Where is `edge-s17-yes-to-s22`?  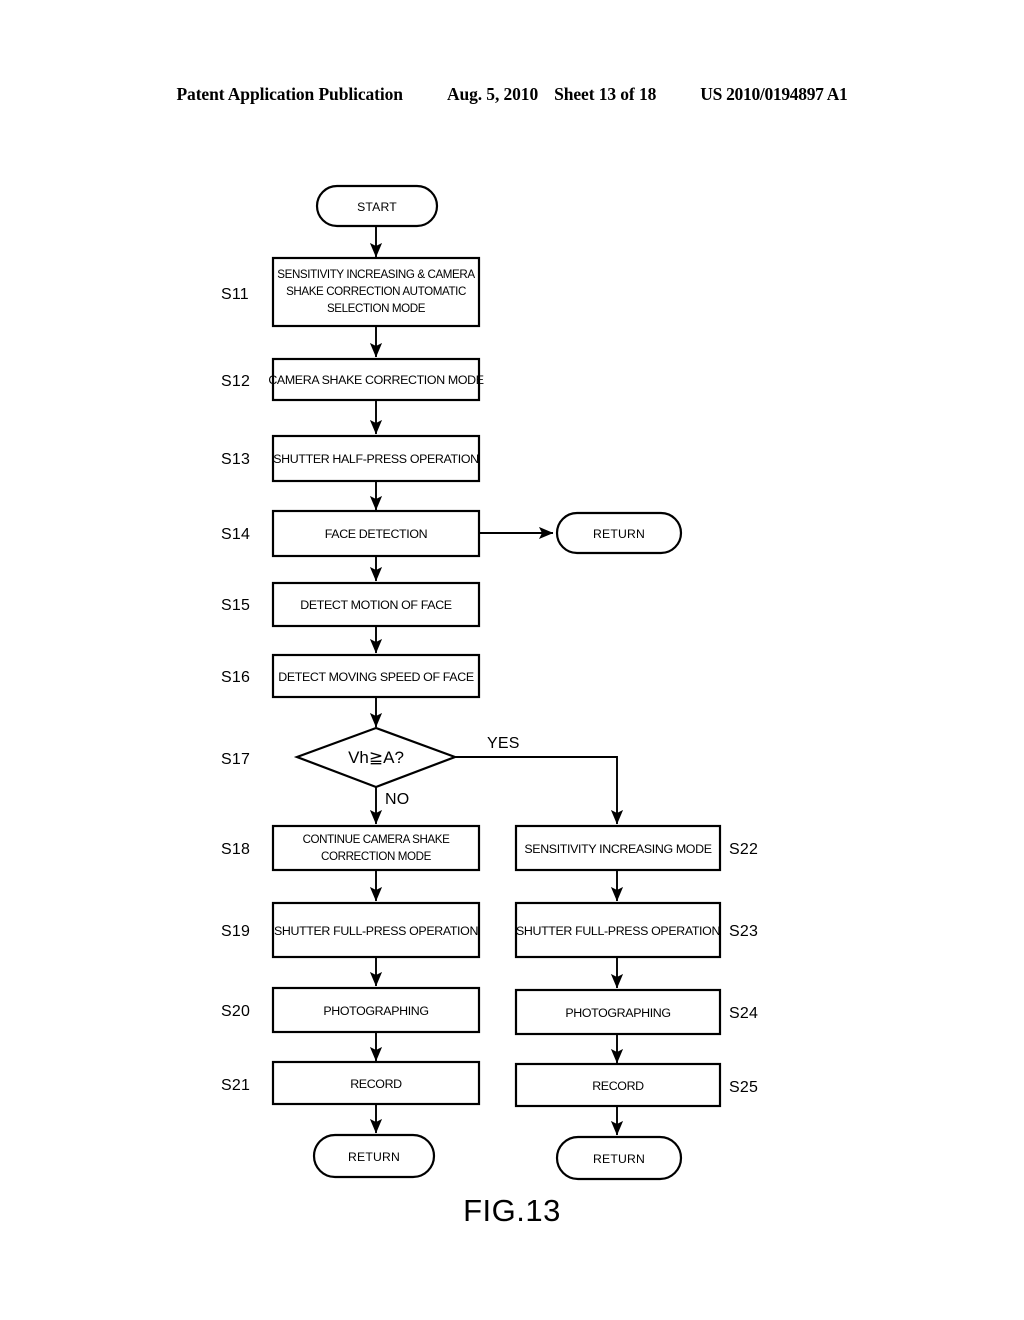
edge-s17-yes-to-s22 is located at coordinates (539, 790).